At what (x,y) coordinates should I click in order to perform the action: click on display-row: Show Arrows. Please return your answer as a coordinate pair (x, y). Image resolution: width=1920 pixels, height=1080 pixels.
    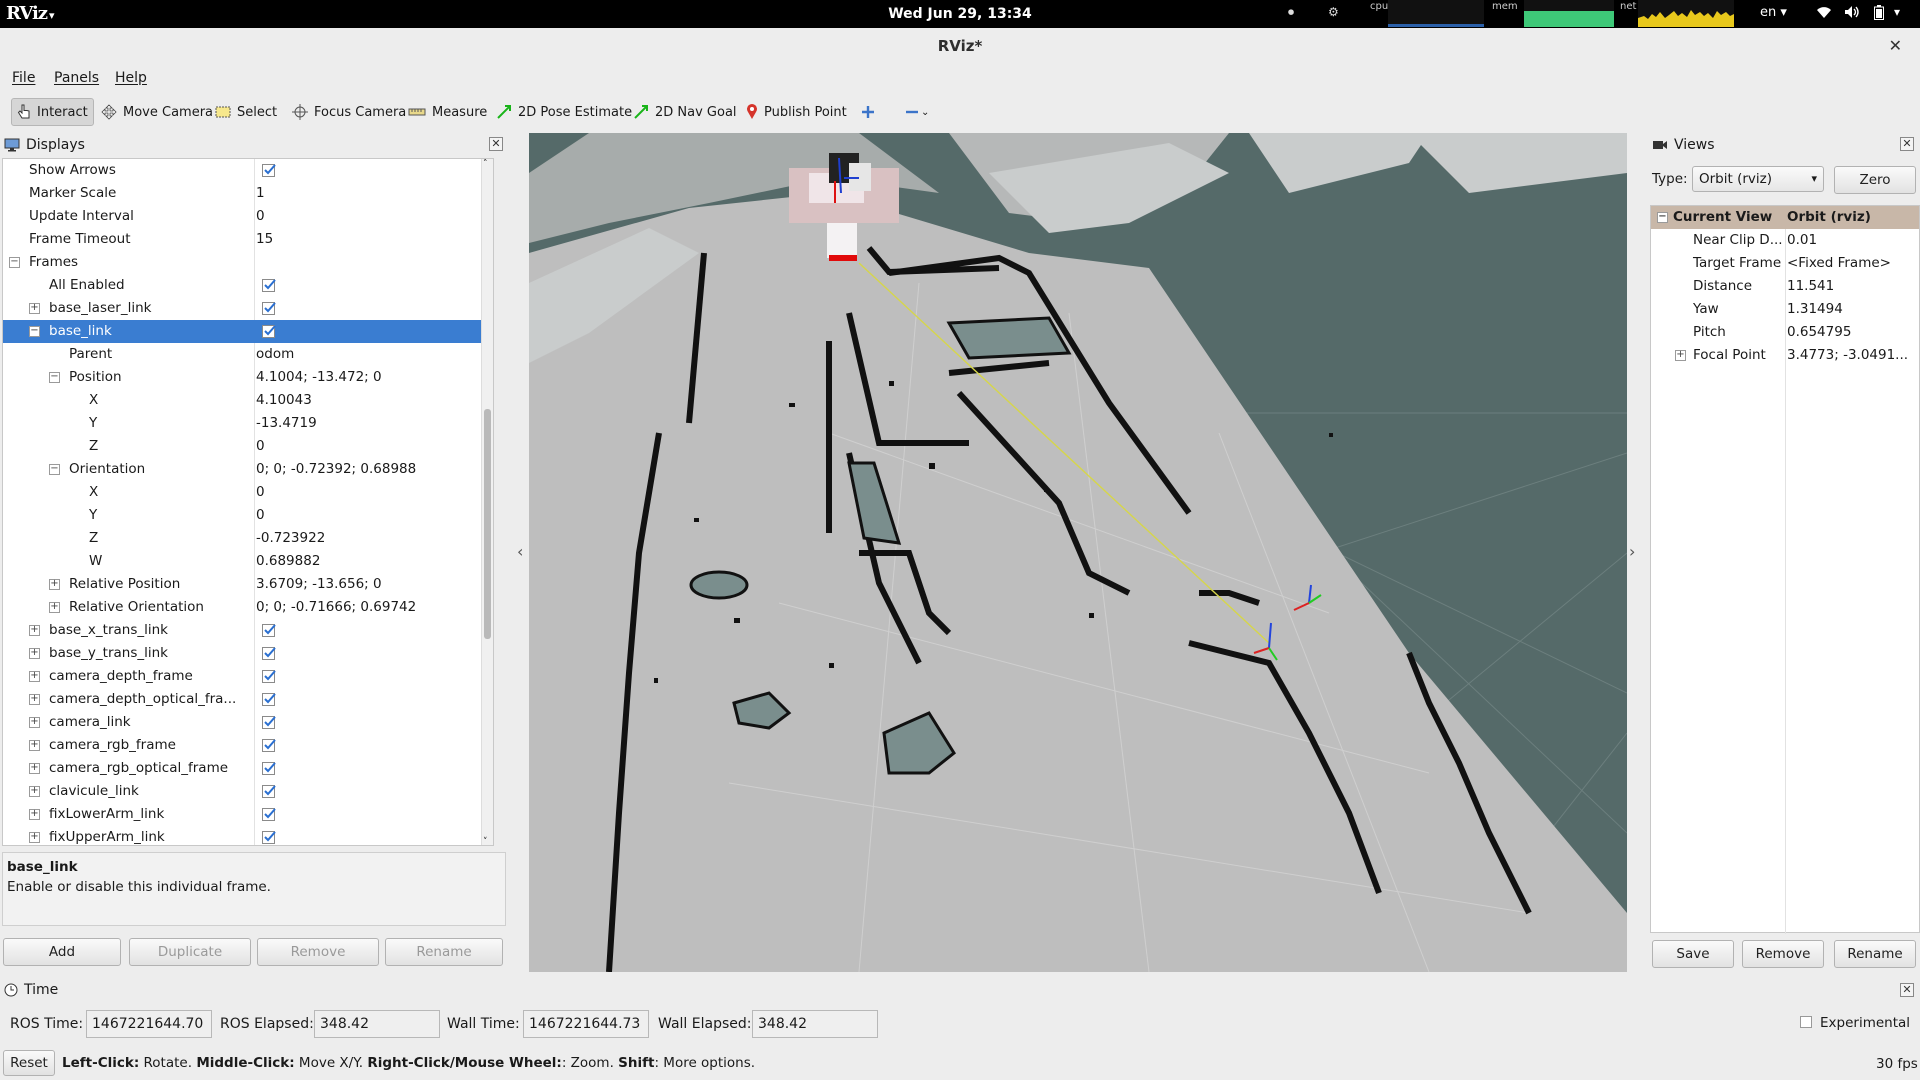
    Looking at the image, I should click on (248, 170).